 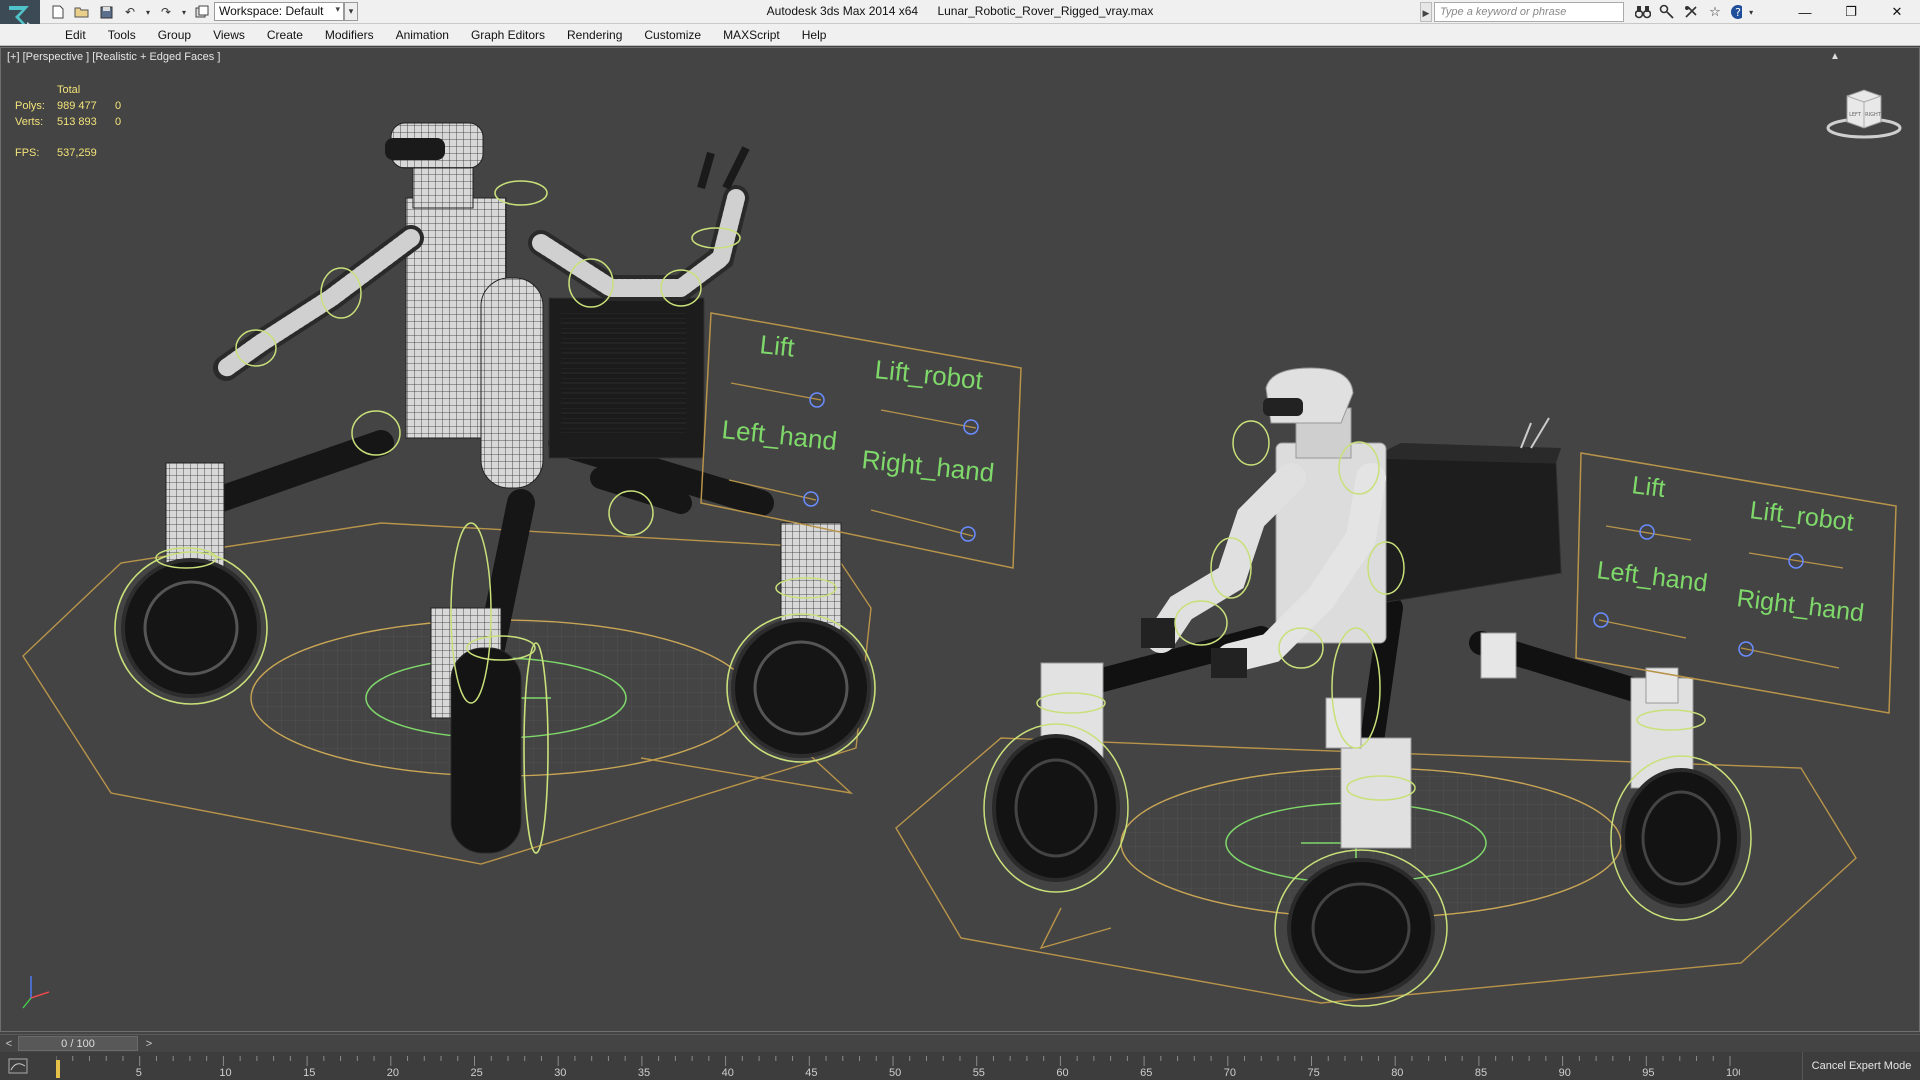 What do you see at coordinates (1667, 12) in the screenshot?
I see `subscription-key-icon` at bounding box center [1667, 12].